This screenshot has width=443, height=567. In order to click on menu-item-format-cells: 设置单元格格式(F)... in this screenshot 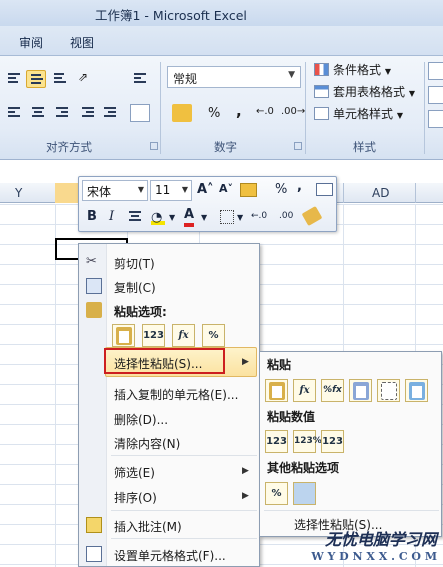, I will do `click(170, 555)`.